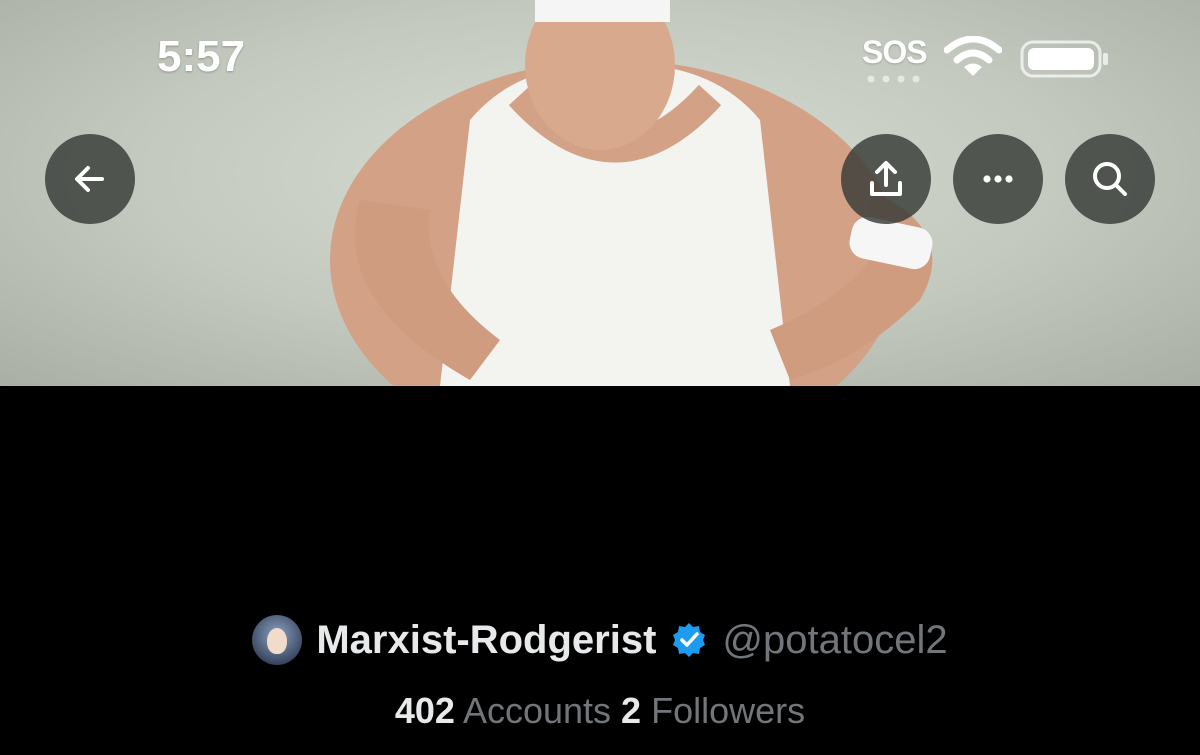 This screenshot has height=755, width=1200. I want to click on more-icon, so click(998, 179).